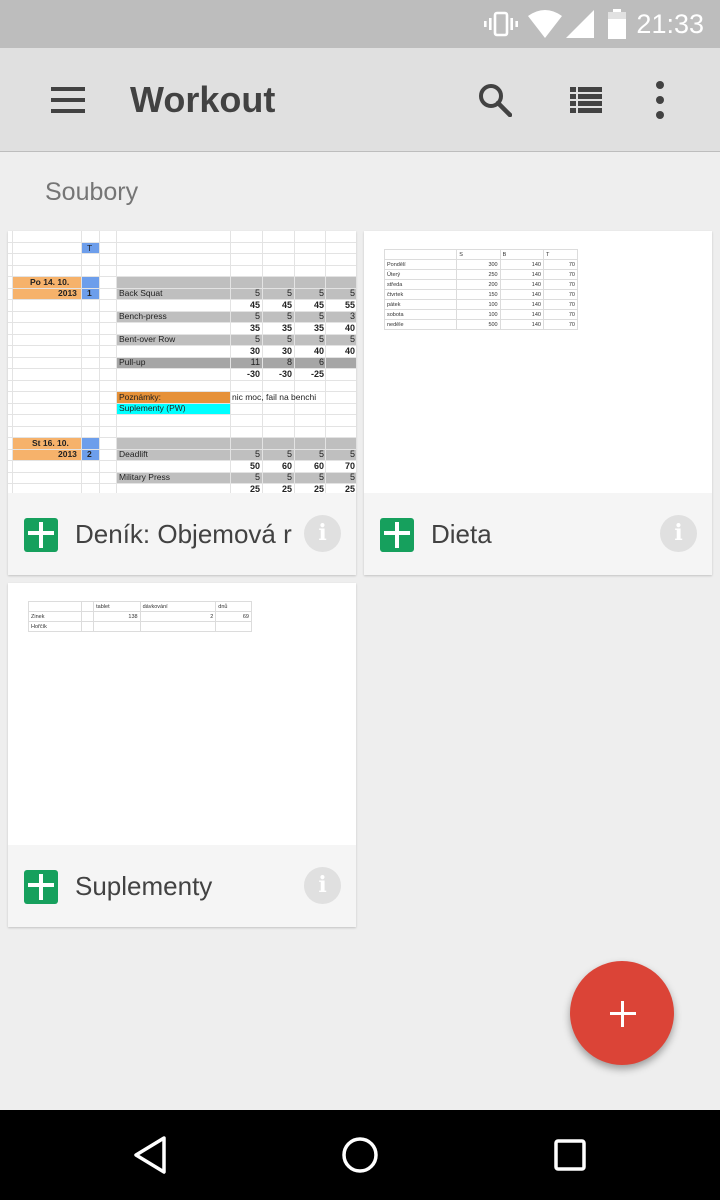 This screenshot has width=720, height=1200. What do you see at coordinates (286, 351) in the screenshot?
I see `cell-num: 30` at bounding box center [286, 351].